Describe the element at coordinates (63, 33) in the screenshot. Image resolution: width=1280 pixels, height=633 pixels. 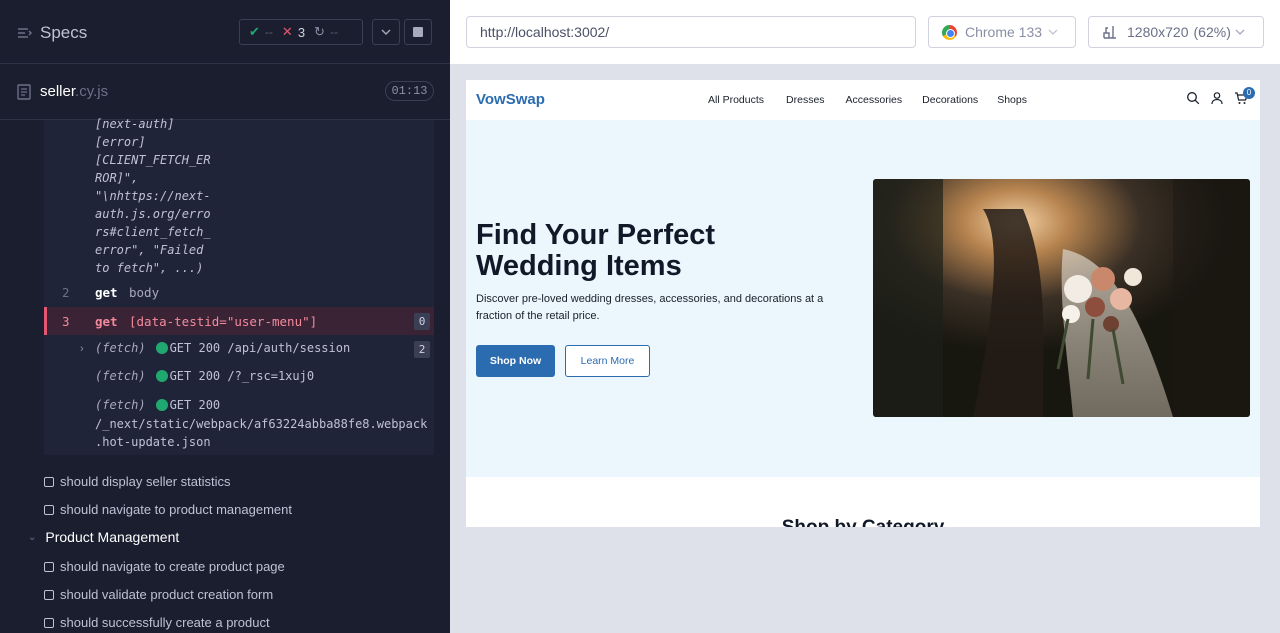
I see `specs-label: Specs` at that location.